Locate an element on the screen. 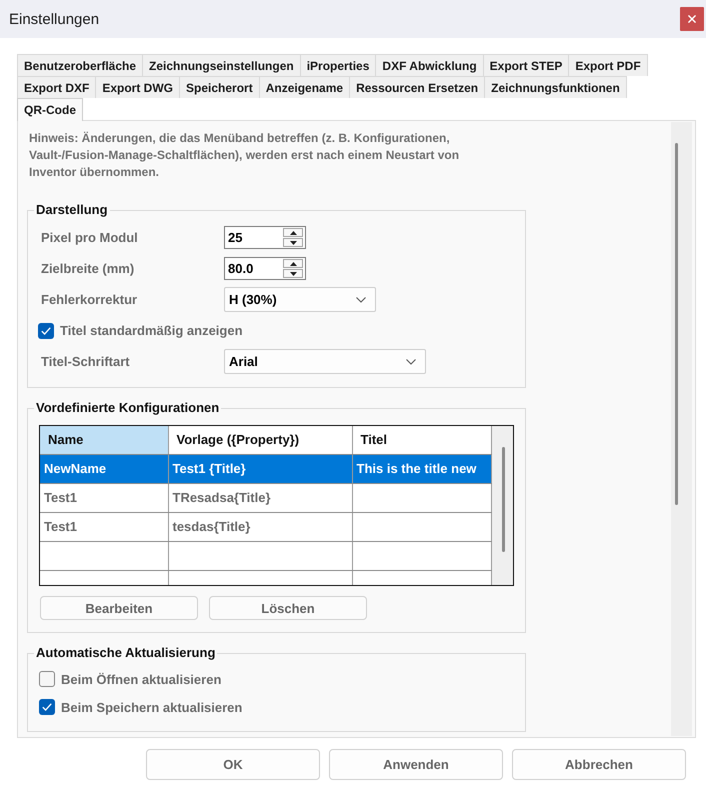 Image resolution: width=706 pixels, height=805 pixels. table-cell: Test1 {Title} is located at coordinates (260, 468).